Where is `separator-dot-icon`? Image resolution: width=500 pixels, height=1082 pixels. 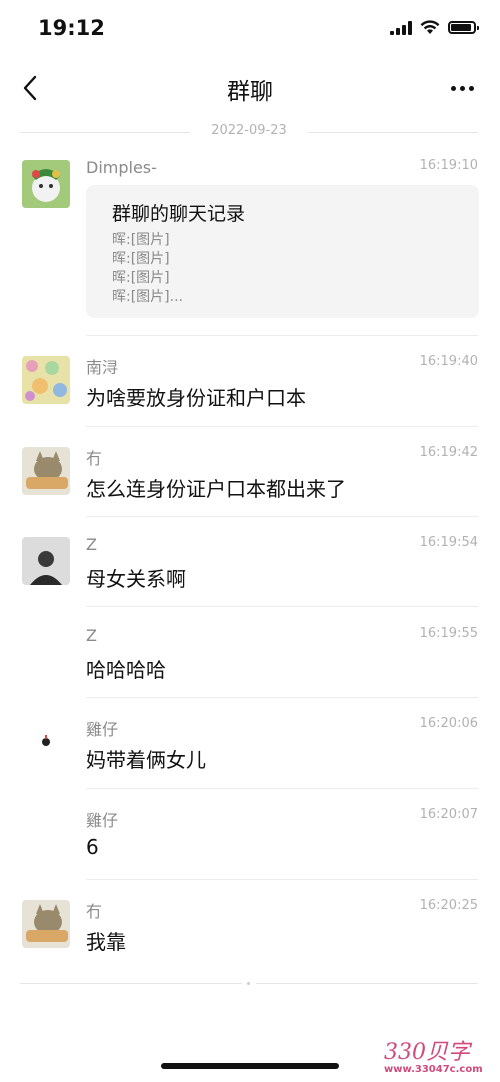 separator-dot-icon is located at coordinates (248, 983).